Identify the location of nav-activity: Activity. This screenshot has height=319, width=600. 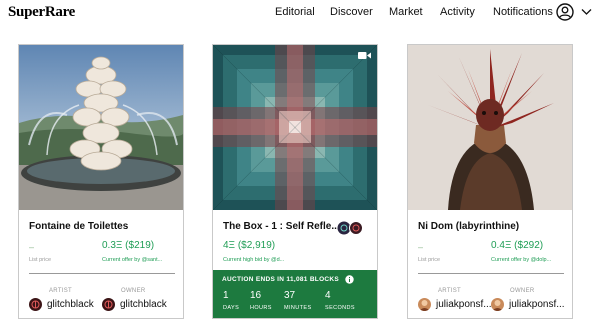
(457, 12).